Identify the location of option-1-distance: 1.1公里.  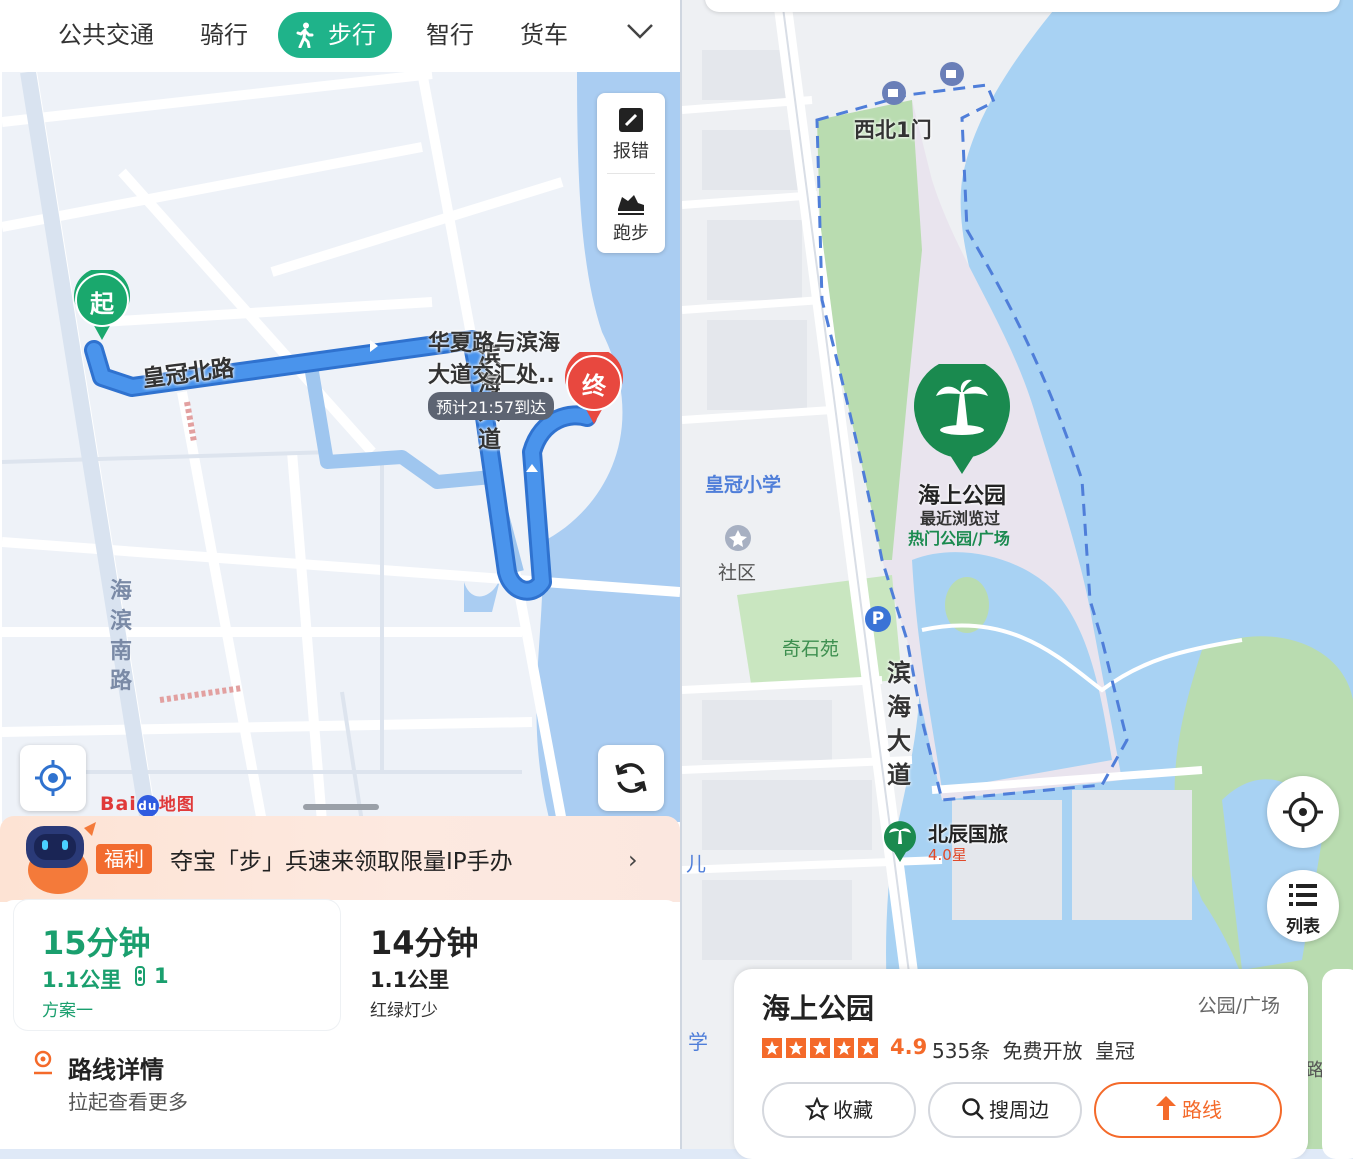
(82, 980).